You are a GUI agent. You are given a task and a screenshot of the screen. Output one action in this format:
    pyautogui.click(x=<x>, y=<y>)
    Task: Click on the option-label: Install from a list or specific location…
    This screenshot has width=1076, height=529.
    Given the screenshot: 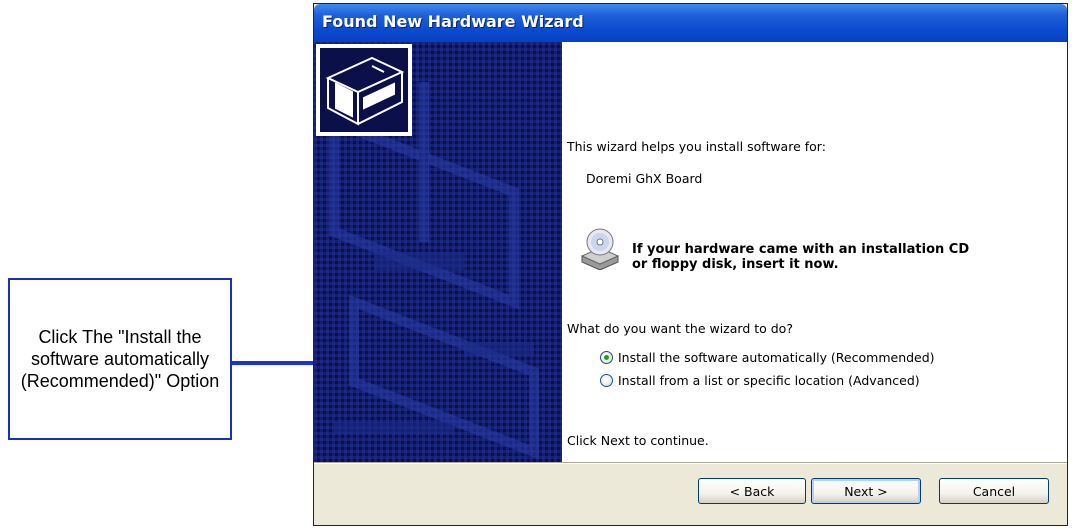 What is the action you would take?
    pyautogui.click(x=769, y=380)
    